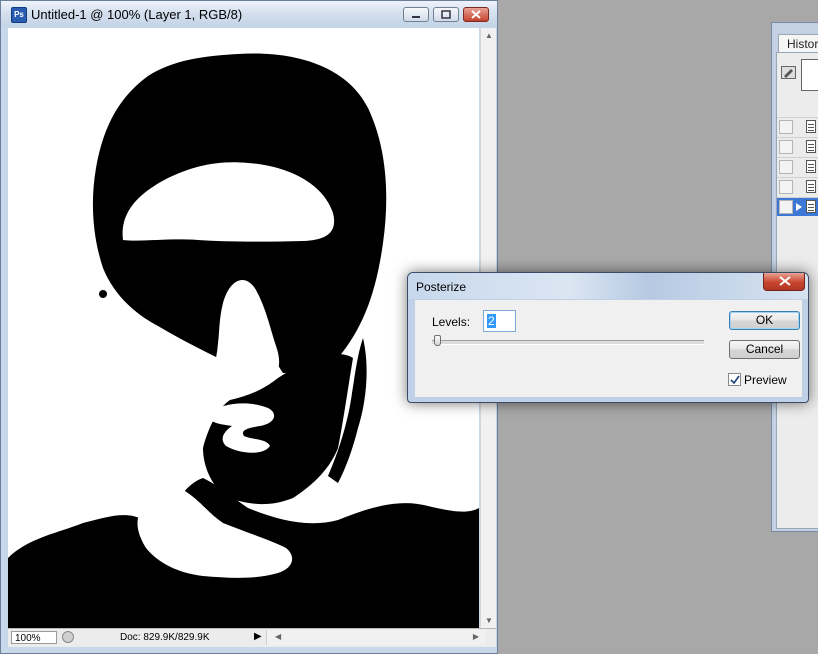 The height and width of the screenshot is (654, 818). Describe the element at coordinates (476, 636) in the screenshot. I see `scroll-right-icon: ▶` at that location.